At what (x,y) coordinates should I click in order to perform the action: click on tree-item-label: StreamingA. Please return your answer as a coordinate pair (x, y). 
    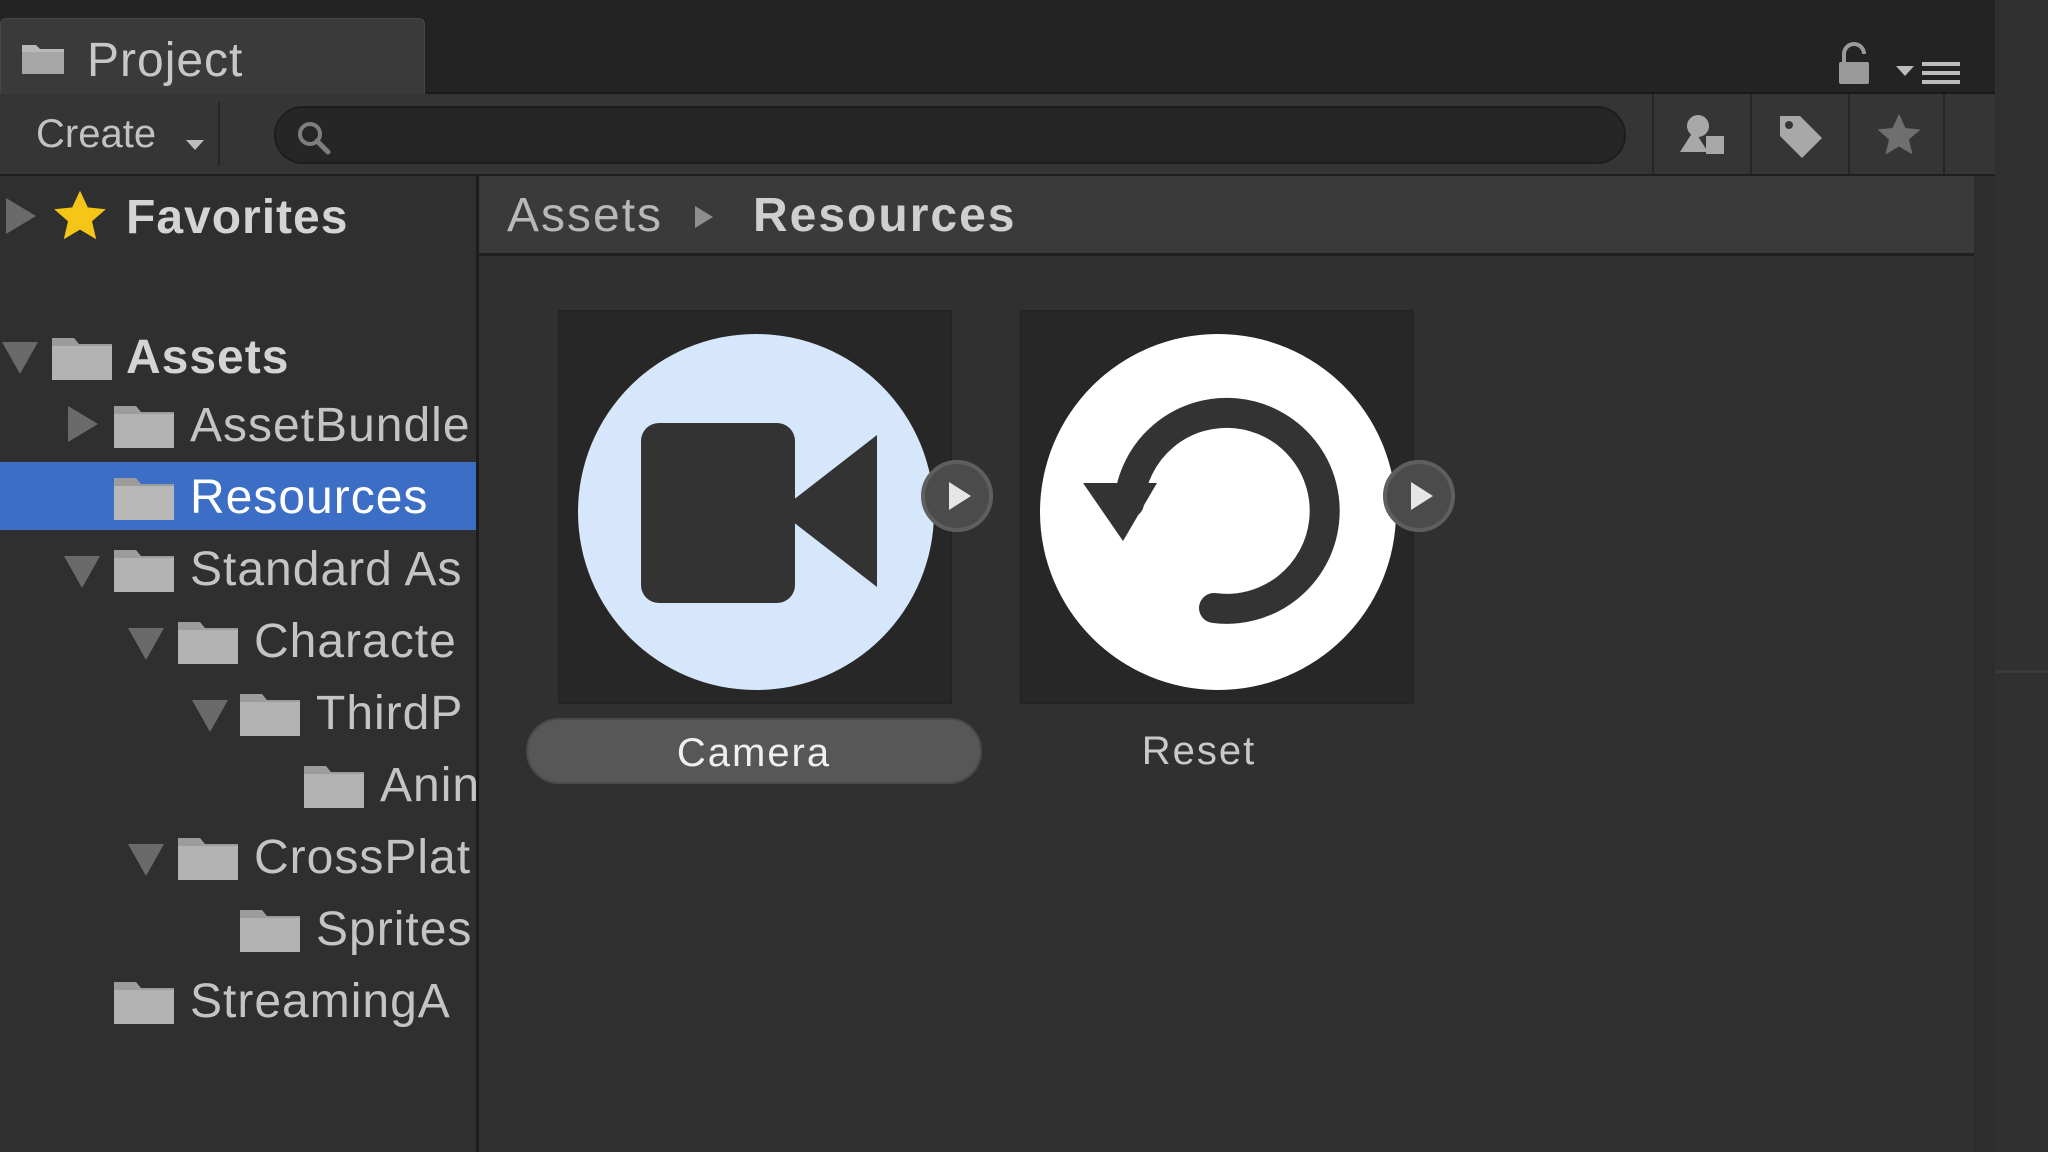
    Looking at the image, I should click on (320, 1001).